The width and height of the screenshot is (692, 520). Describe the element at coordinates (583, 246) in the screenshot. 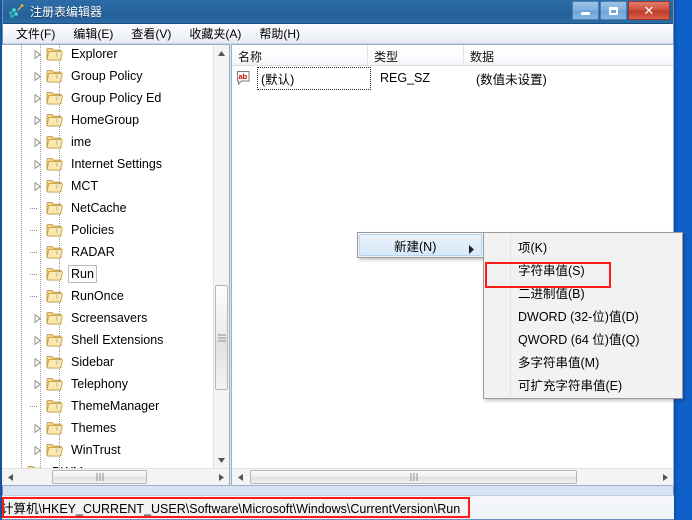

I see `submenu-item-0: 项(K)` at that location.